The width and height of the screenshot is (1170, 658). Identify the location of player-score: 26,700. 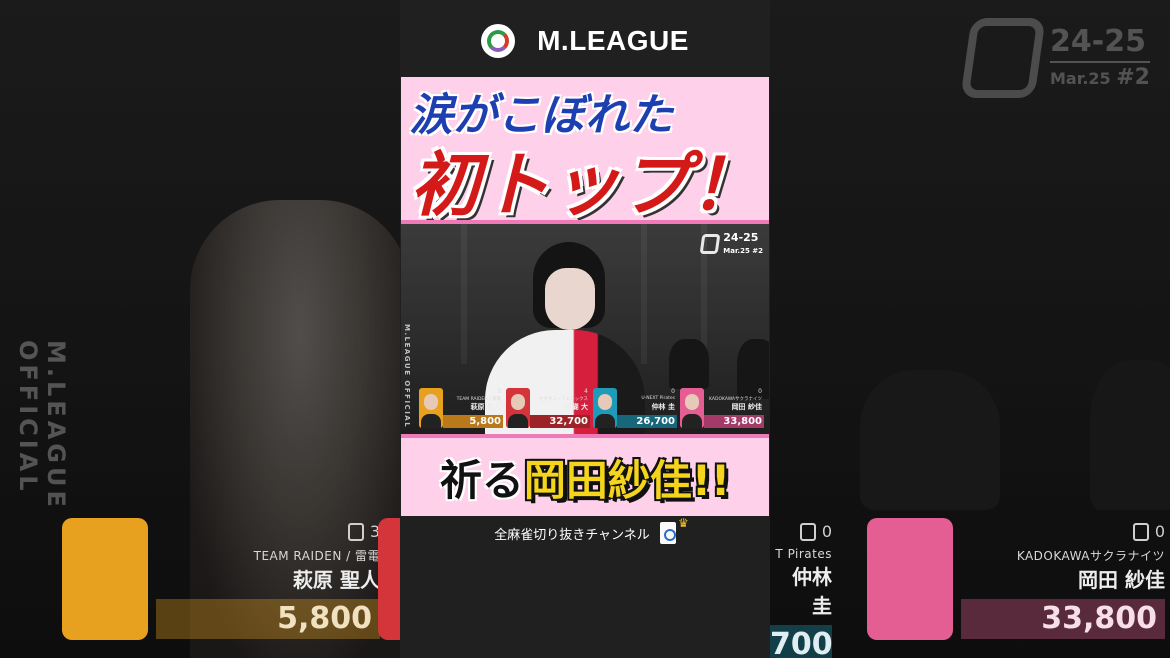
(647, 421).